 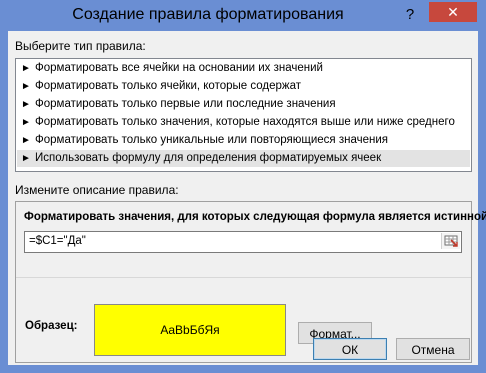 What do you see at coordinates (208, 14) in the screenshot?
I see `dialog-title: Создание правила форматирования` at bounding box center [208, 14].